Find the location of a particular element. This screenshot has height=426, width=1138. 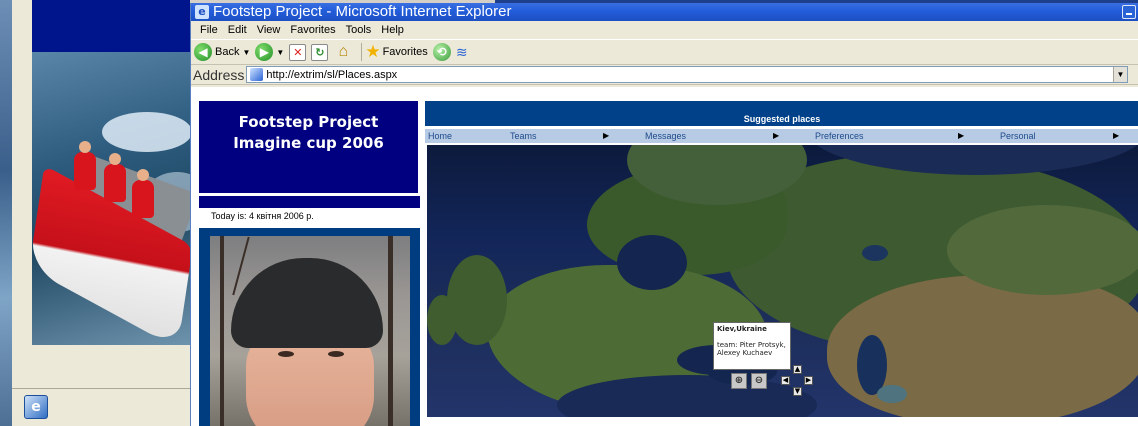

zoom-in-icon: ⊕ is located at coordinates (739, 381).